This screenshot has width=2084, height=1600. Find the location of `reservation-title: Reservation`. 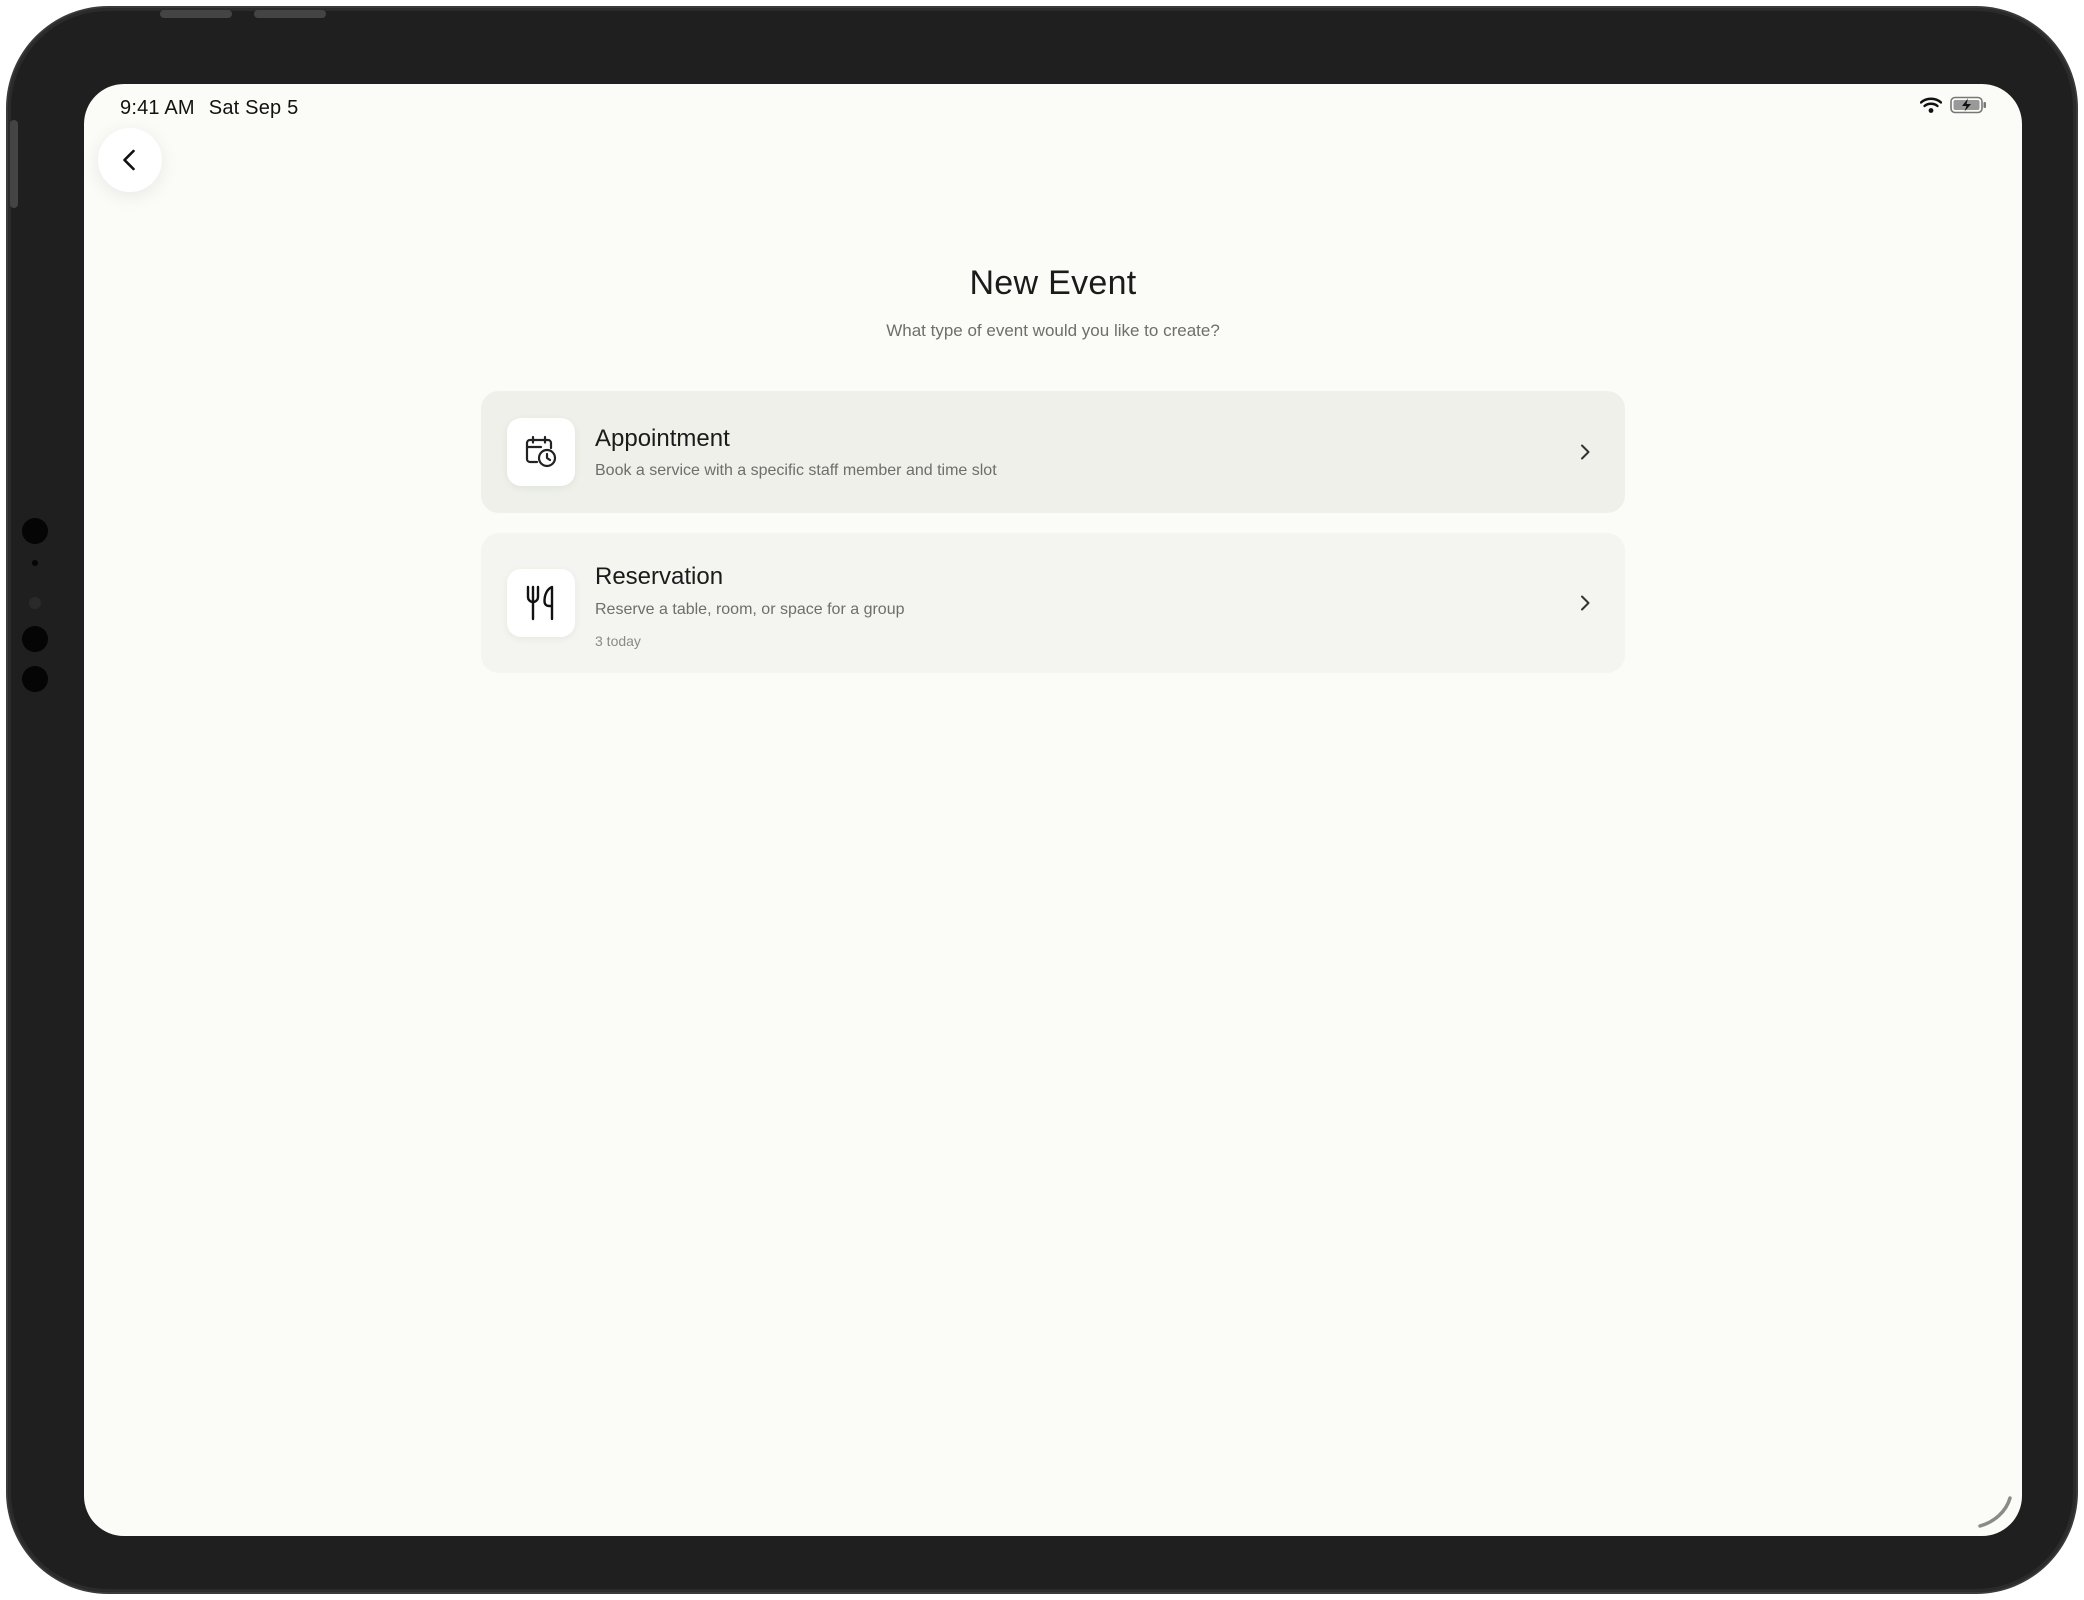

reservation-title: Reservation is located at coordinates (659, 576).